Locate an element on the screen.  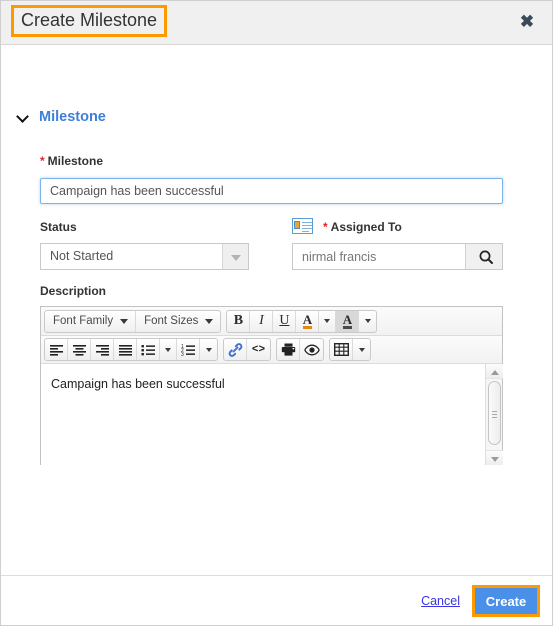
font-family-select: Font Family is located at coordinates (91, 321).